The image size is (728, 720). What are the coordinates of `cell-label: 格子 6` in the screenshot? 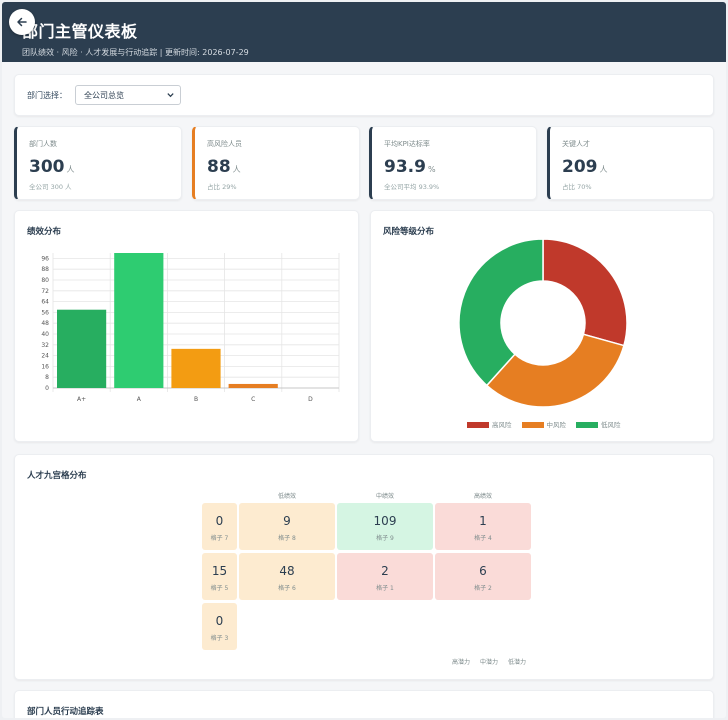 It's located at (287, 588).